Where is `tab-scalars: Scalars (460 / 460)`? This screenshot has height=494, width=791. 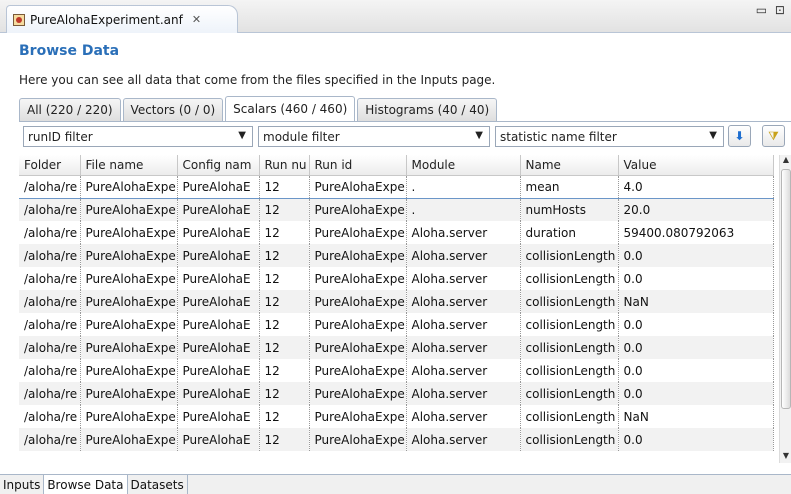 tab-scalars: Scalars (460 / 460) is located at coordinates (290, 108).